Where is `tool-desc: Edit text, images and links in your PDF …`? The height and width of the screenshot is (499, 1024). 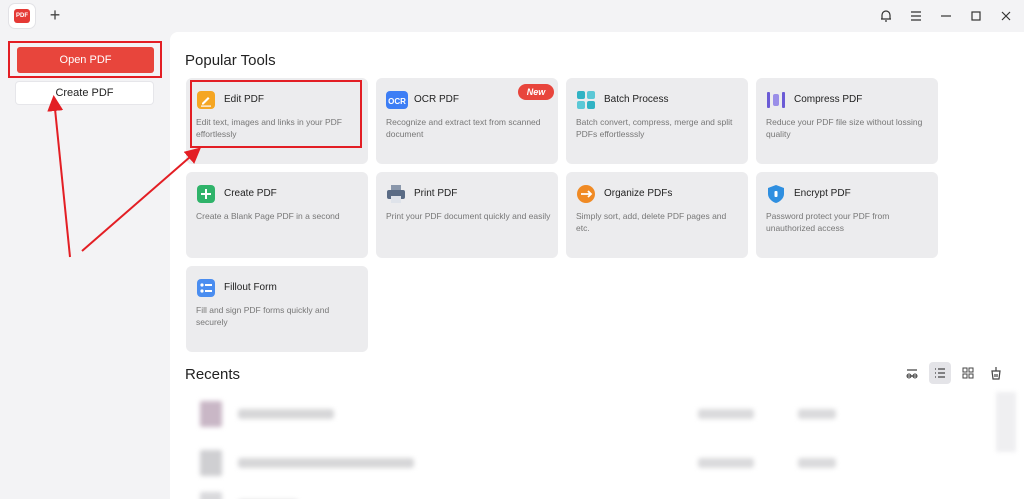
tool-desc: Edit text, images and links in your PDF … is located at coordinates (269, 128).